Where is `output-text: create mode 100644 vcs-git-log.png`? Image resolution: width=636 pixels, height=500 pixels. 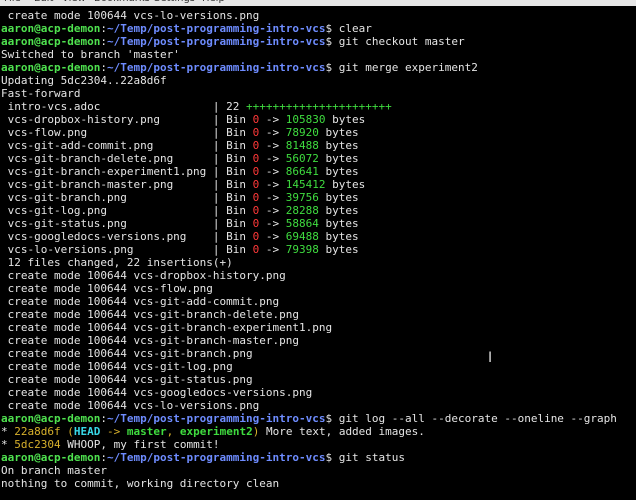 output-text: create mode 100644 vcs-git-log.png is located at coordinates (120, 366).